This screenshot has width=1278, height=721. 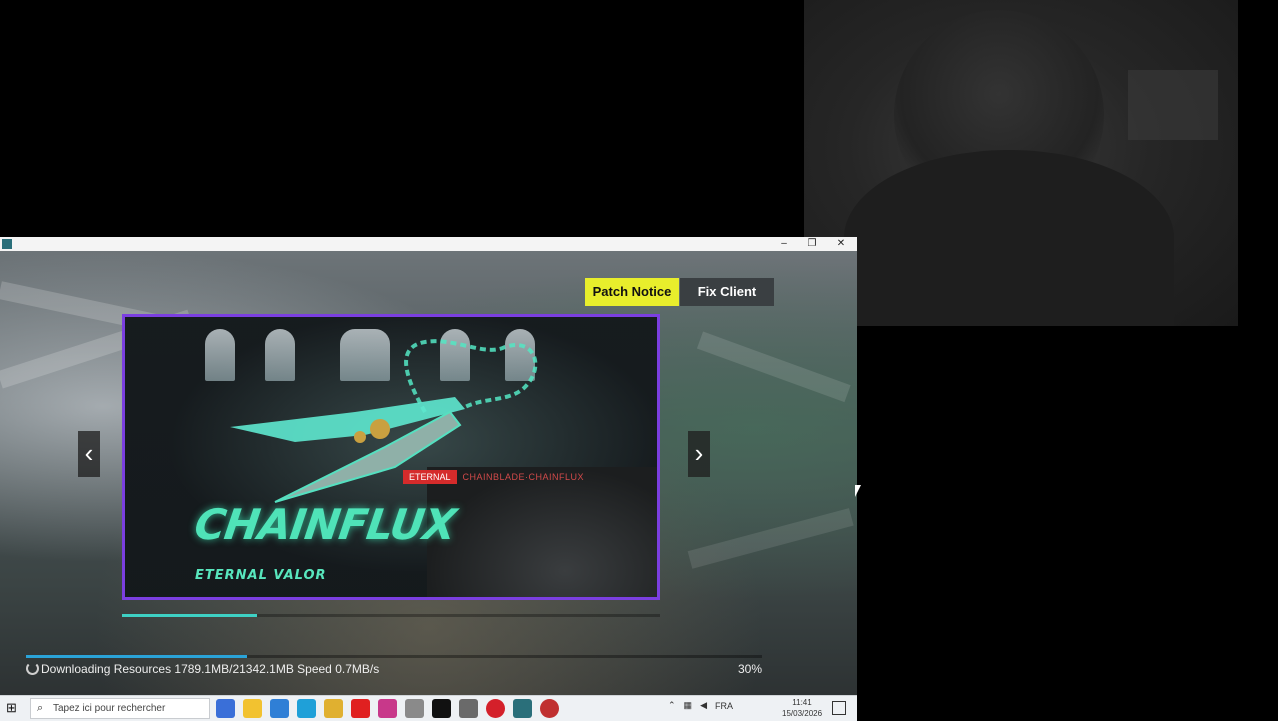 I want to click on recorder-icon, so click(x=549, y=708).